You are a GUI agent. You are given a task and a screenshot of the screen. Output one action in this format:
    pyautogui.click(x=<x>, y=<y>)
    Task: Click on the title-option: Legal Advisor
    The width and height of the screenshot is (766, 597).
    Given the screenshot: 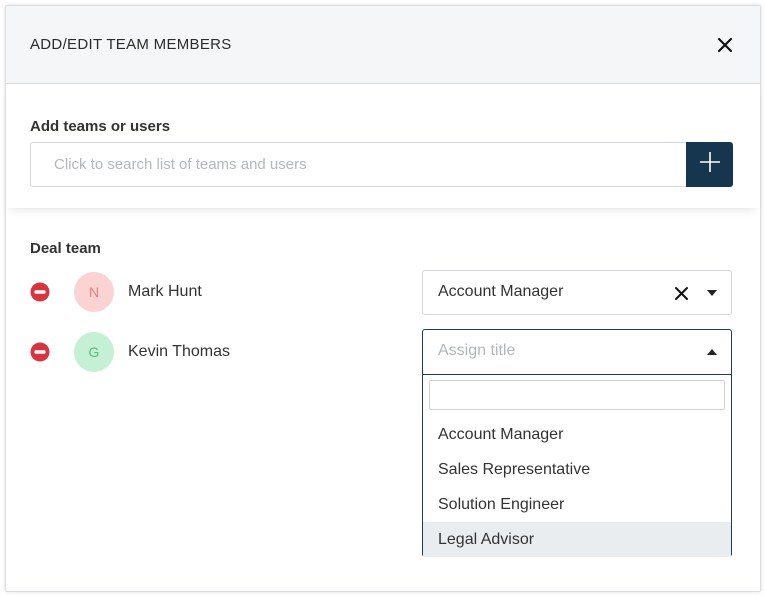 What is the action you would take?
    pyautogui.click(x=577, y=539)
    